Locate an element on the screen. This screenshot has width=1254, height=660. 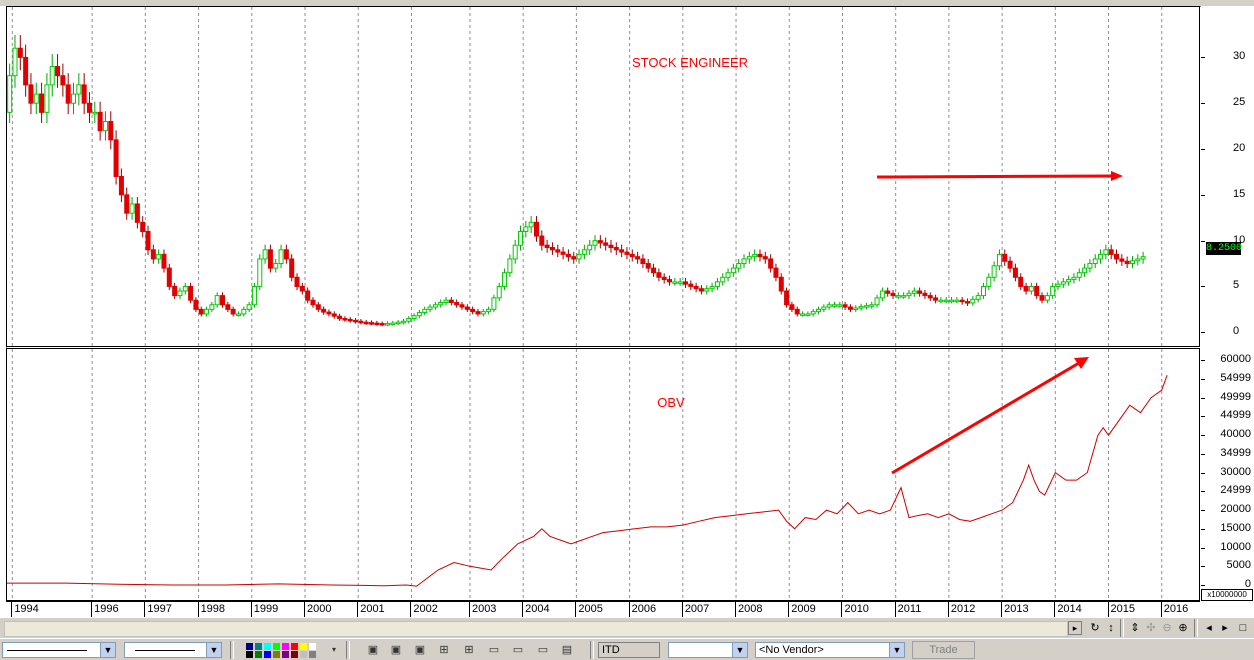
pan-icon: ✣ is located at coordinates (1151, 628).